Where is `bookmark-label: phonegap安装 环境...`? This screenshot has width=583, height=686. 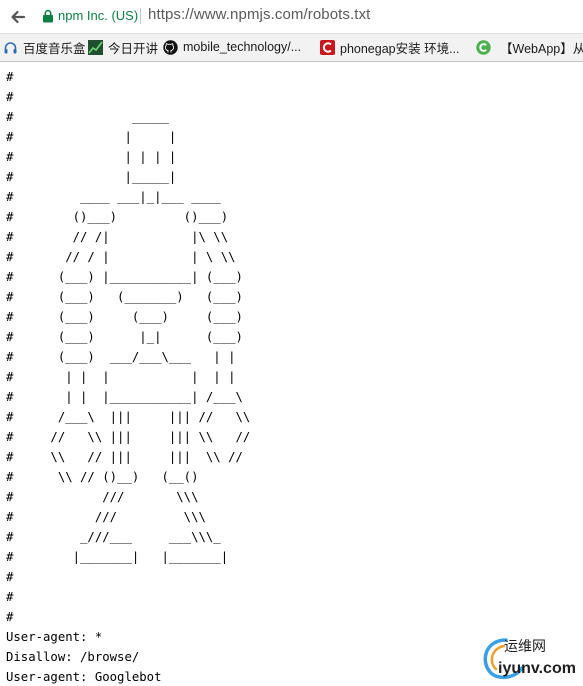
bookmark-label: phonegap安装 环境... is located at coordinates (400, 48).